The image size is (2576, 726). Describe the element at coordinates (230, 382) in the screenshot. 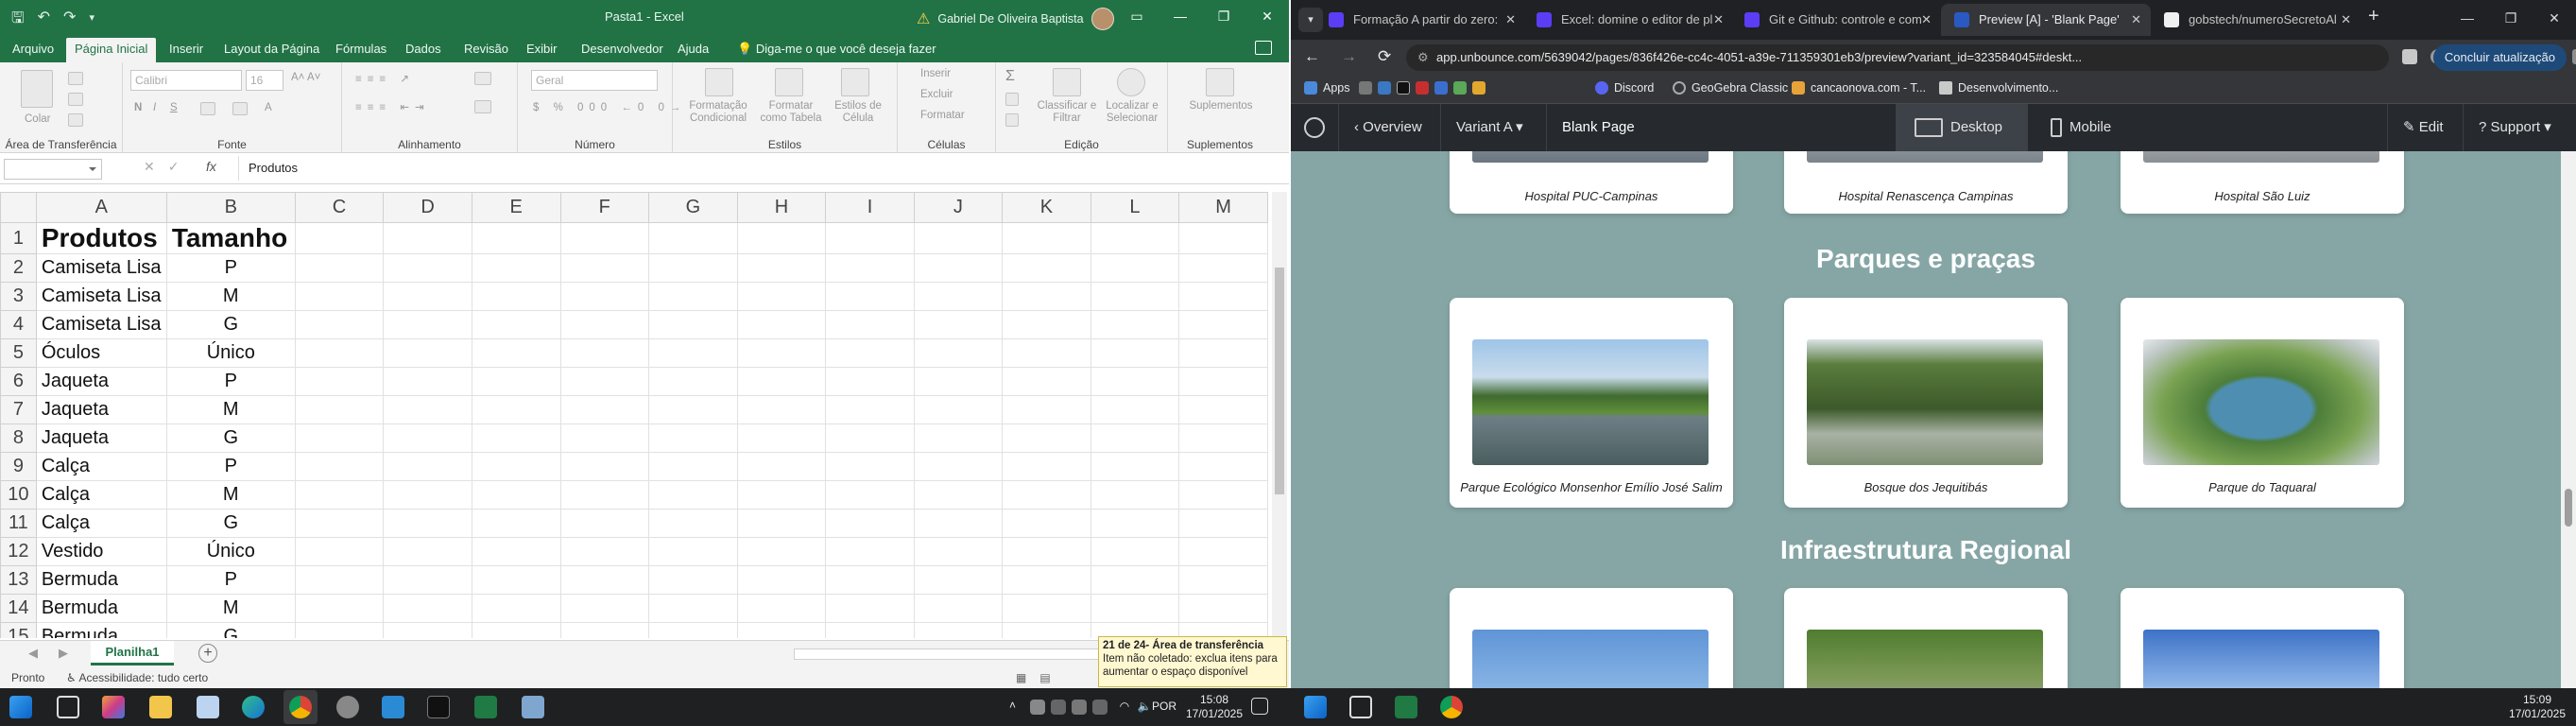

I see `cell-b: P` at that location.